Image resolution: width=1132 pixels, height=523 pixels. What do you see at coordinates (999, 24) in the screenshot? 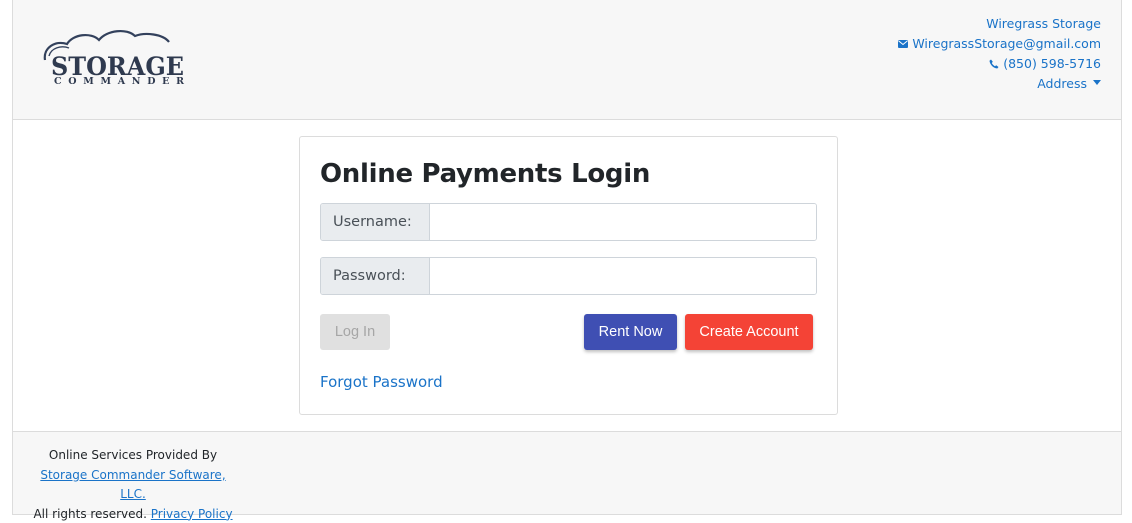
I see `company-link: Wiregrass Storage` at bounding box center [999, 24].